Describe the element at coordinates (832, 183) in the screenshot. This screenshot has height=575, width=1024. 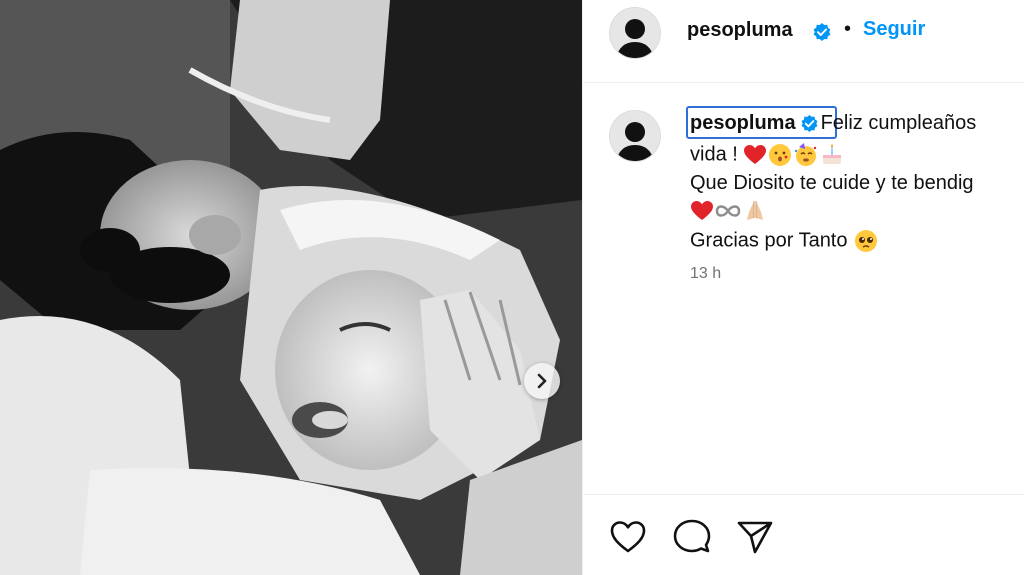
I see `caption-line-3: Que Diosito te cuide y te bendig` at that location.